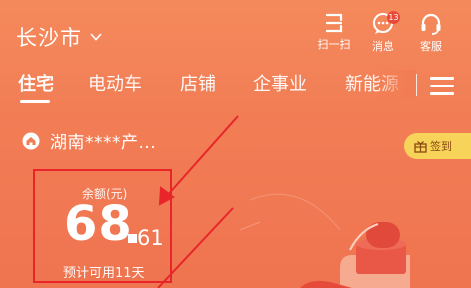 This screenshot has height=288, width=471. What do you see at coordinates (102, 226) in the screenshot?
I see `annotation-highlight-box` at bounding box center [102, 226].